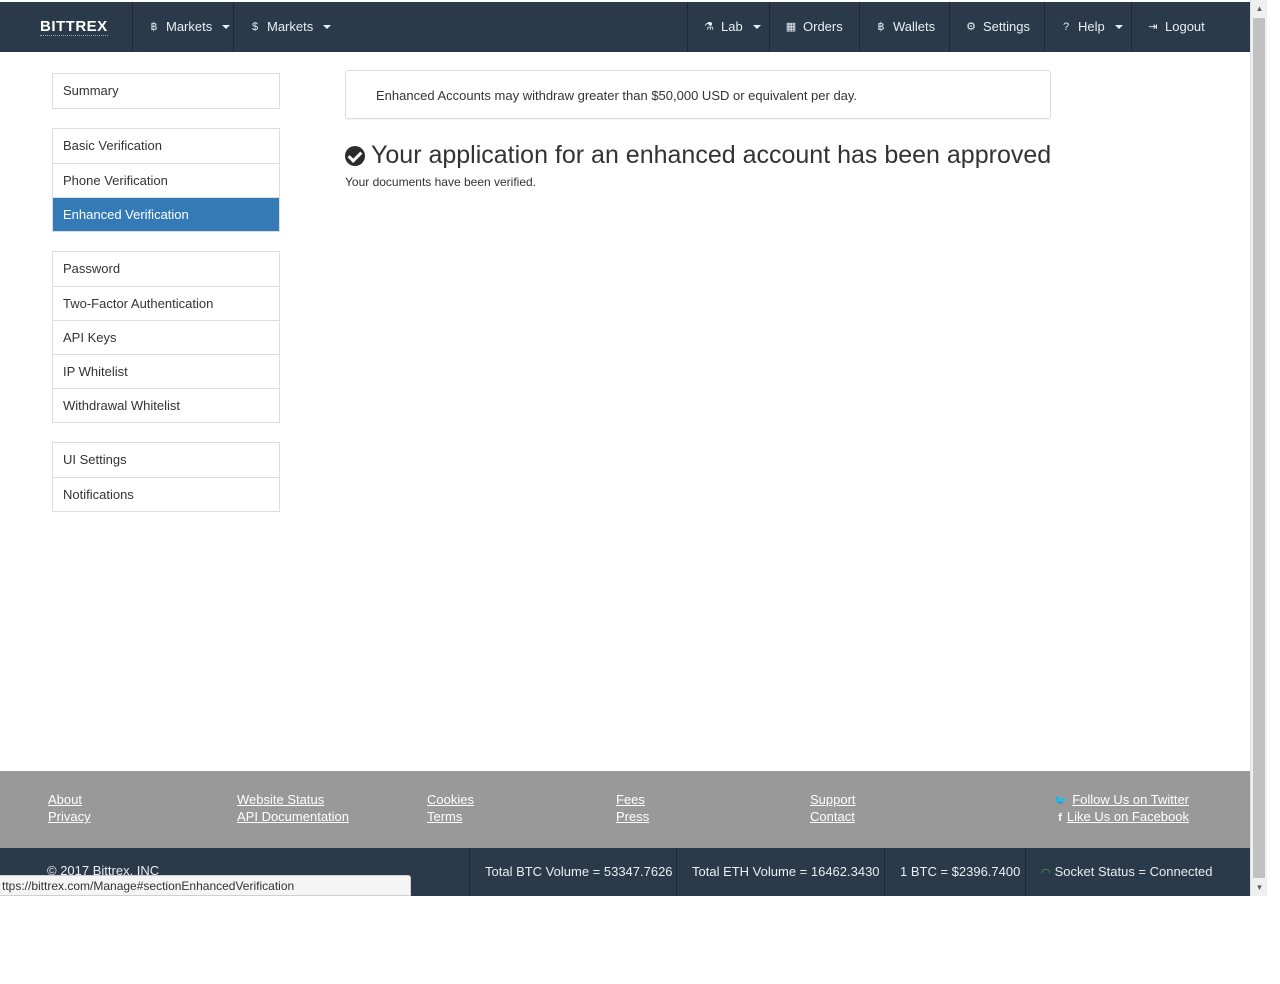  Describe the element at coordinates (166, 405) in the screenshot. I see `sidebar-item-withdrawal-whitelist: Withdrawal Whitelist` at that location.